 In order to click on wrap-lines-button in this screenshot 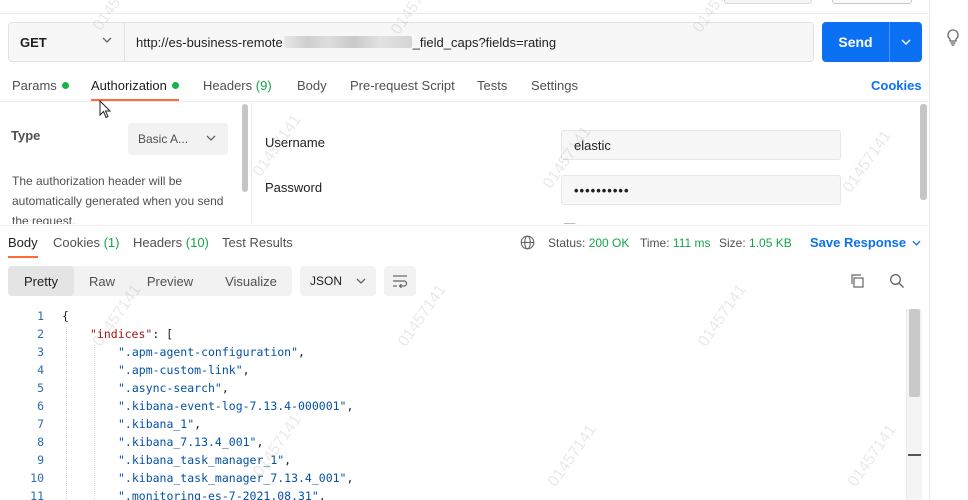, I will do `click(400, 281)`.